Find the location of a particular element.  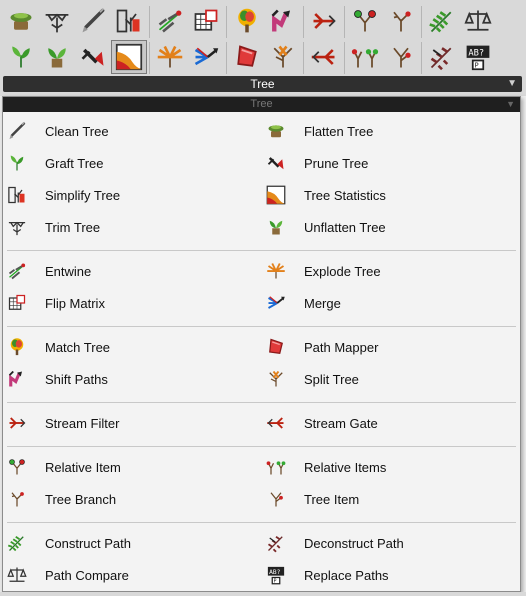

match-tree-icon is located at coordinates (247, 20).